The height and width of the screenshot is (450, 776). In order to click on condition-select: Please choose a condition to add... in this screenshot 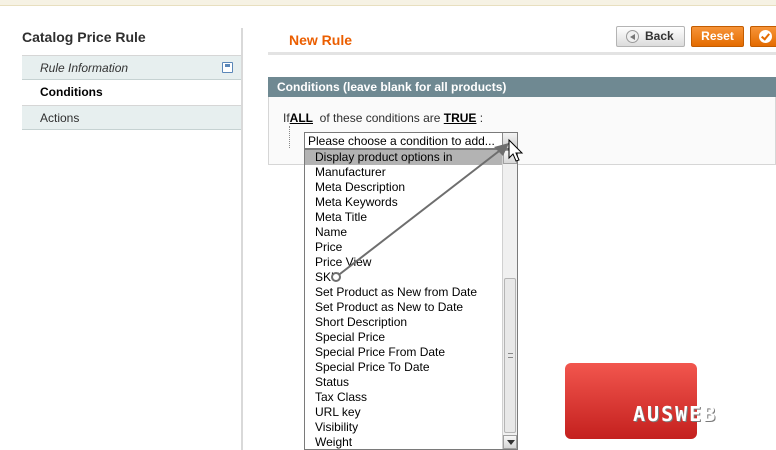, I will do `click(411, 140)`.